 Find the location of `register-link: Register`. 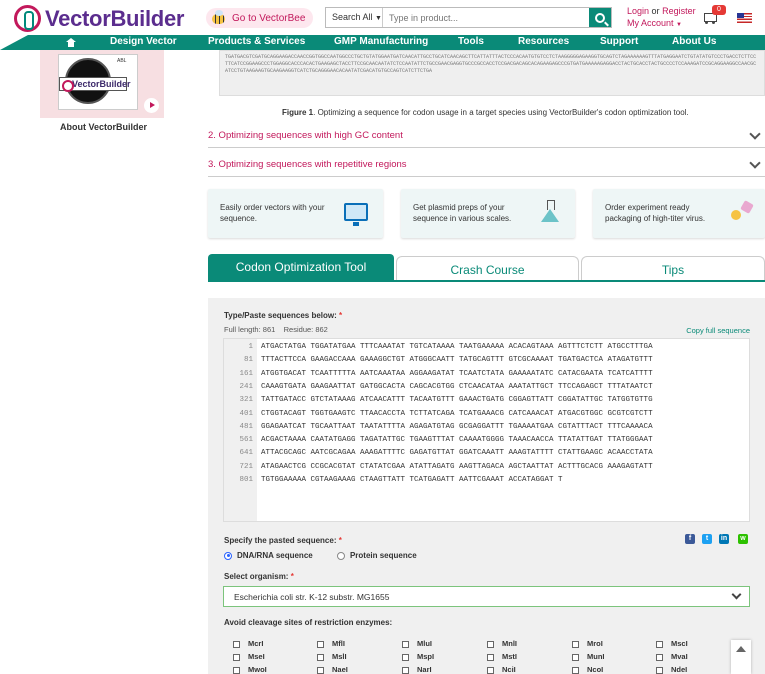

register-link: Register is located at coordinates (679, 11).